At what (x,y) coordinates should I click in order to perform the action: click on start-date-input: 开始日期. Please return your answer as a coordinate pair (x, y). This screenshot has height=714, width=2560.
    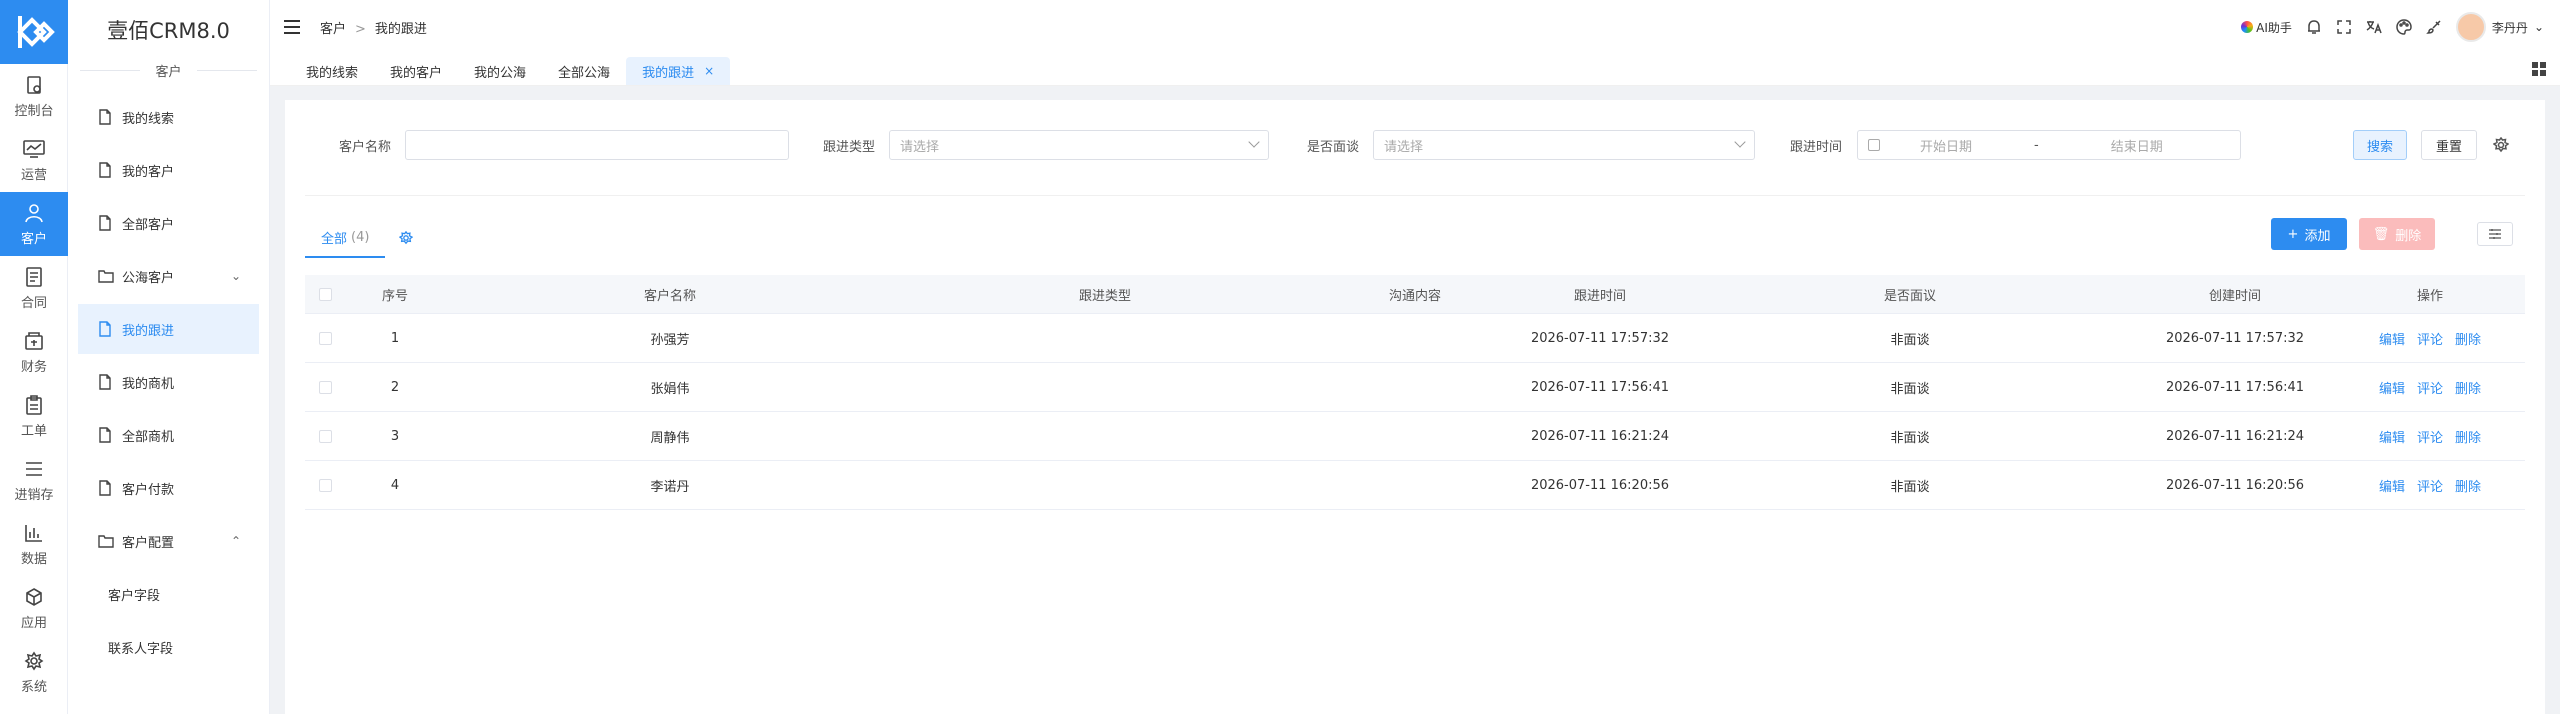
    Looking at the image, I should click on (1946, 145).